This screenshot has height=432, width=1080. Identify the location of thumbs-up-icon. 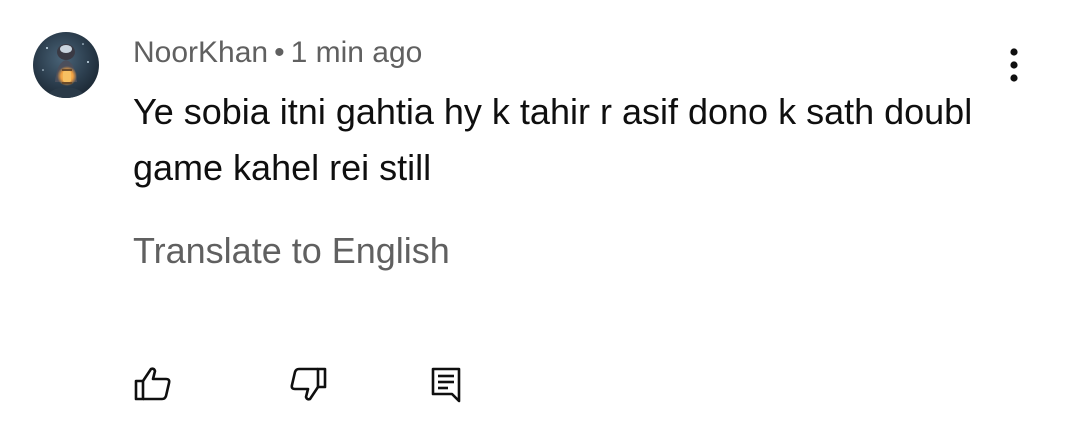
(152, 384).